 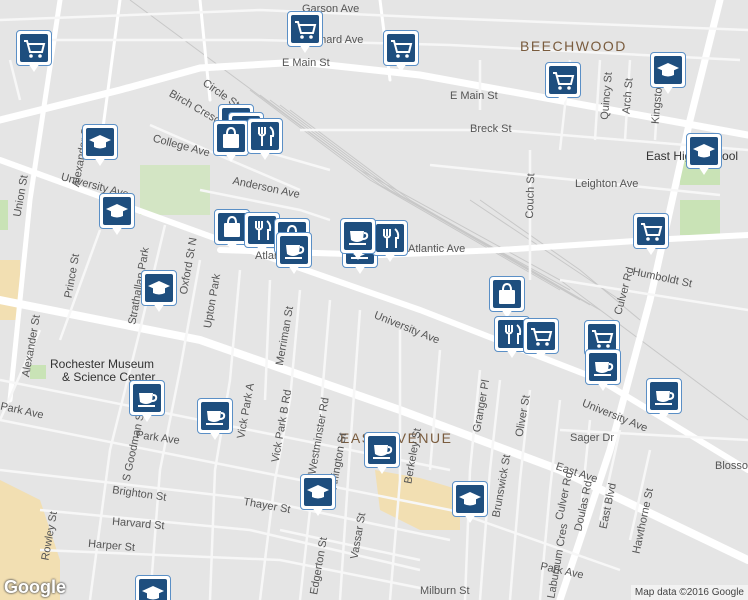 What do you see at coordinates (607, 184) in the screenshot?
I see `street-label: Leighton Ave` at bounding box center [607, 184].